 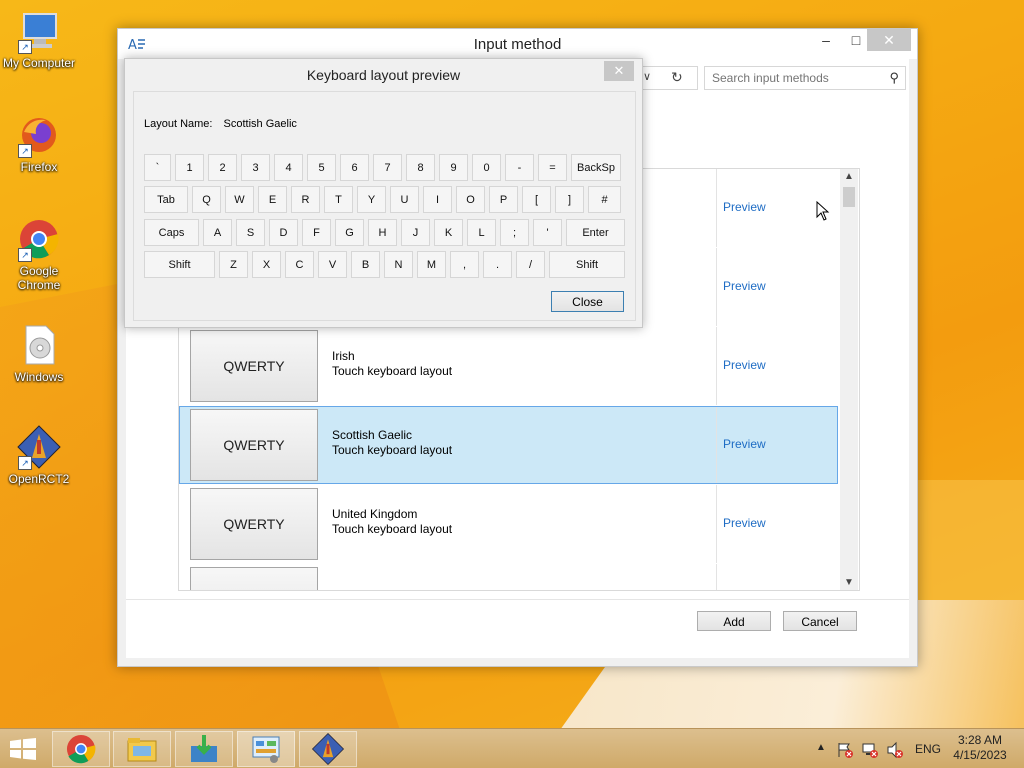 I want to click on volume-muted-icon, so click(x=895, y=750).